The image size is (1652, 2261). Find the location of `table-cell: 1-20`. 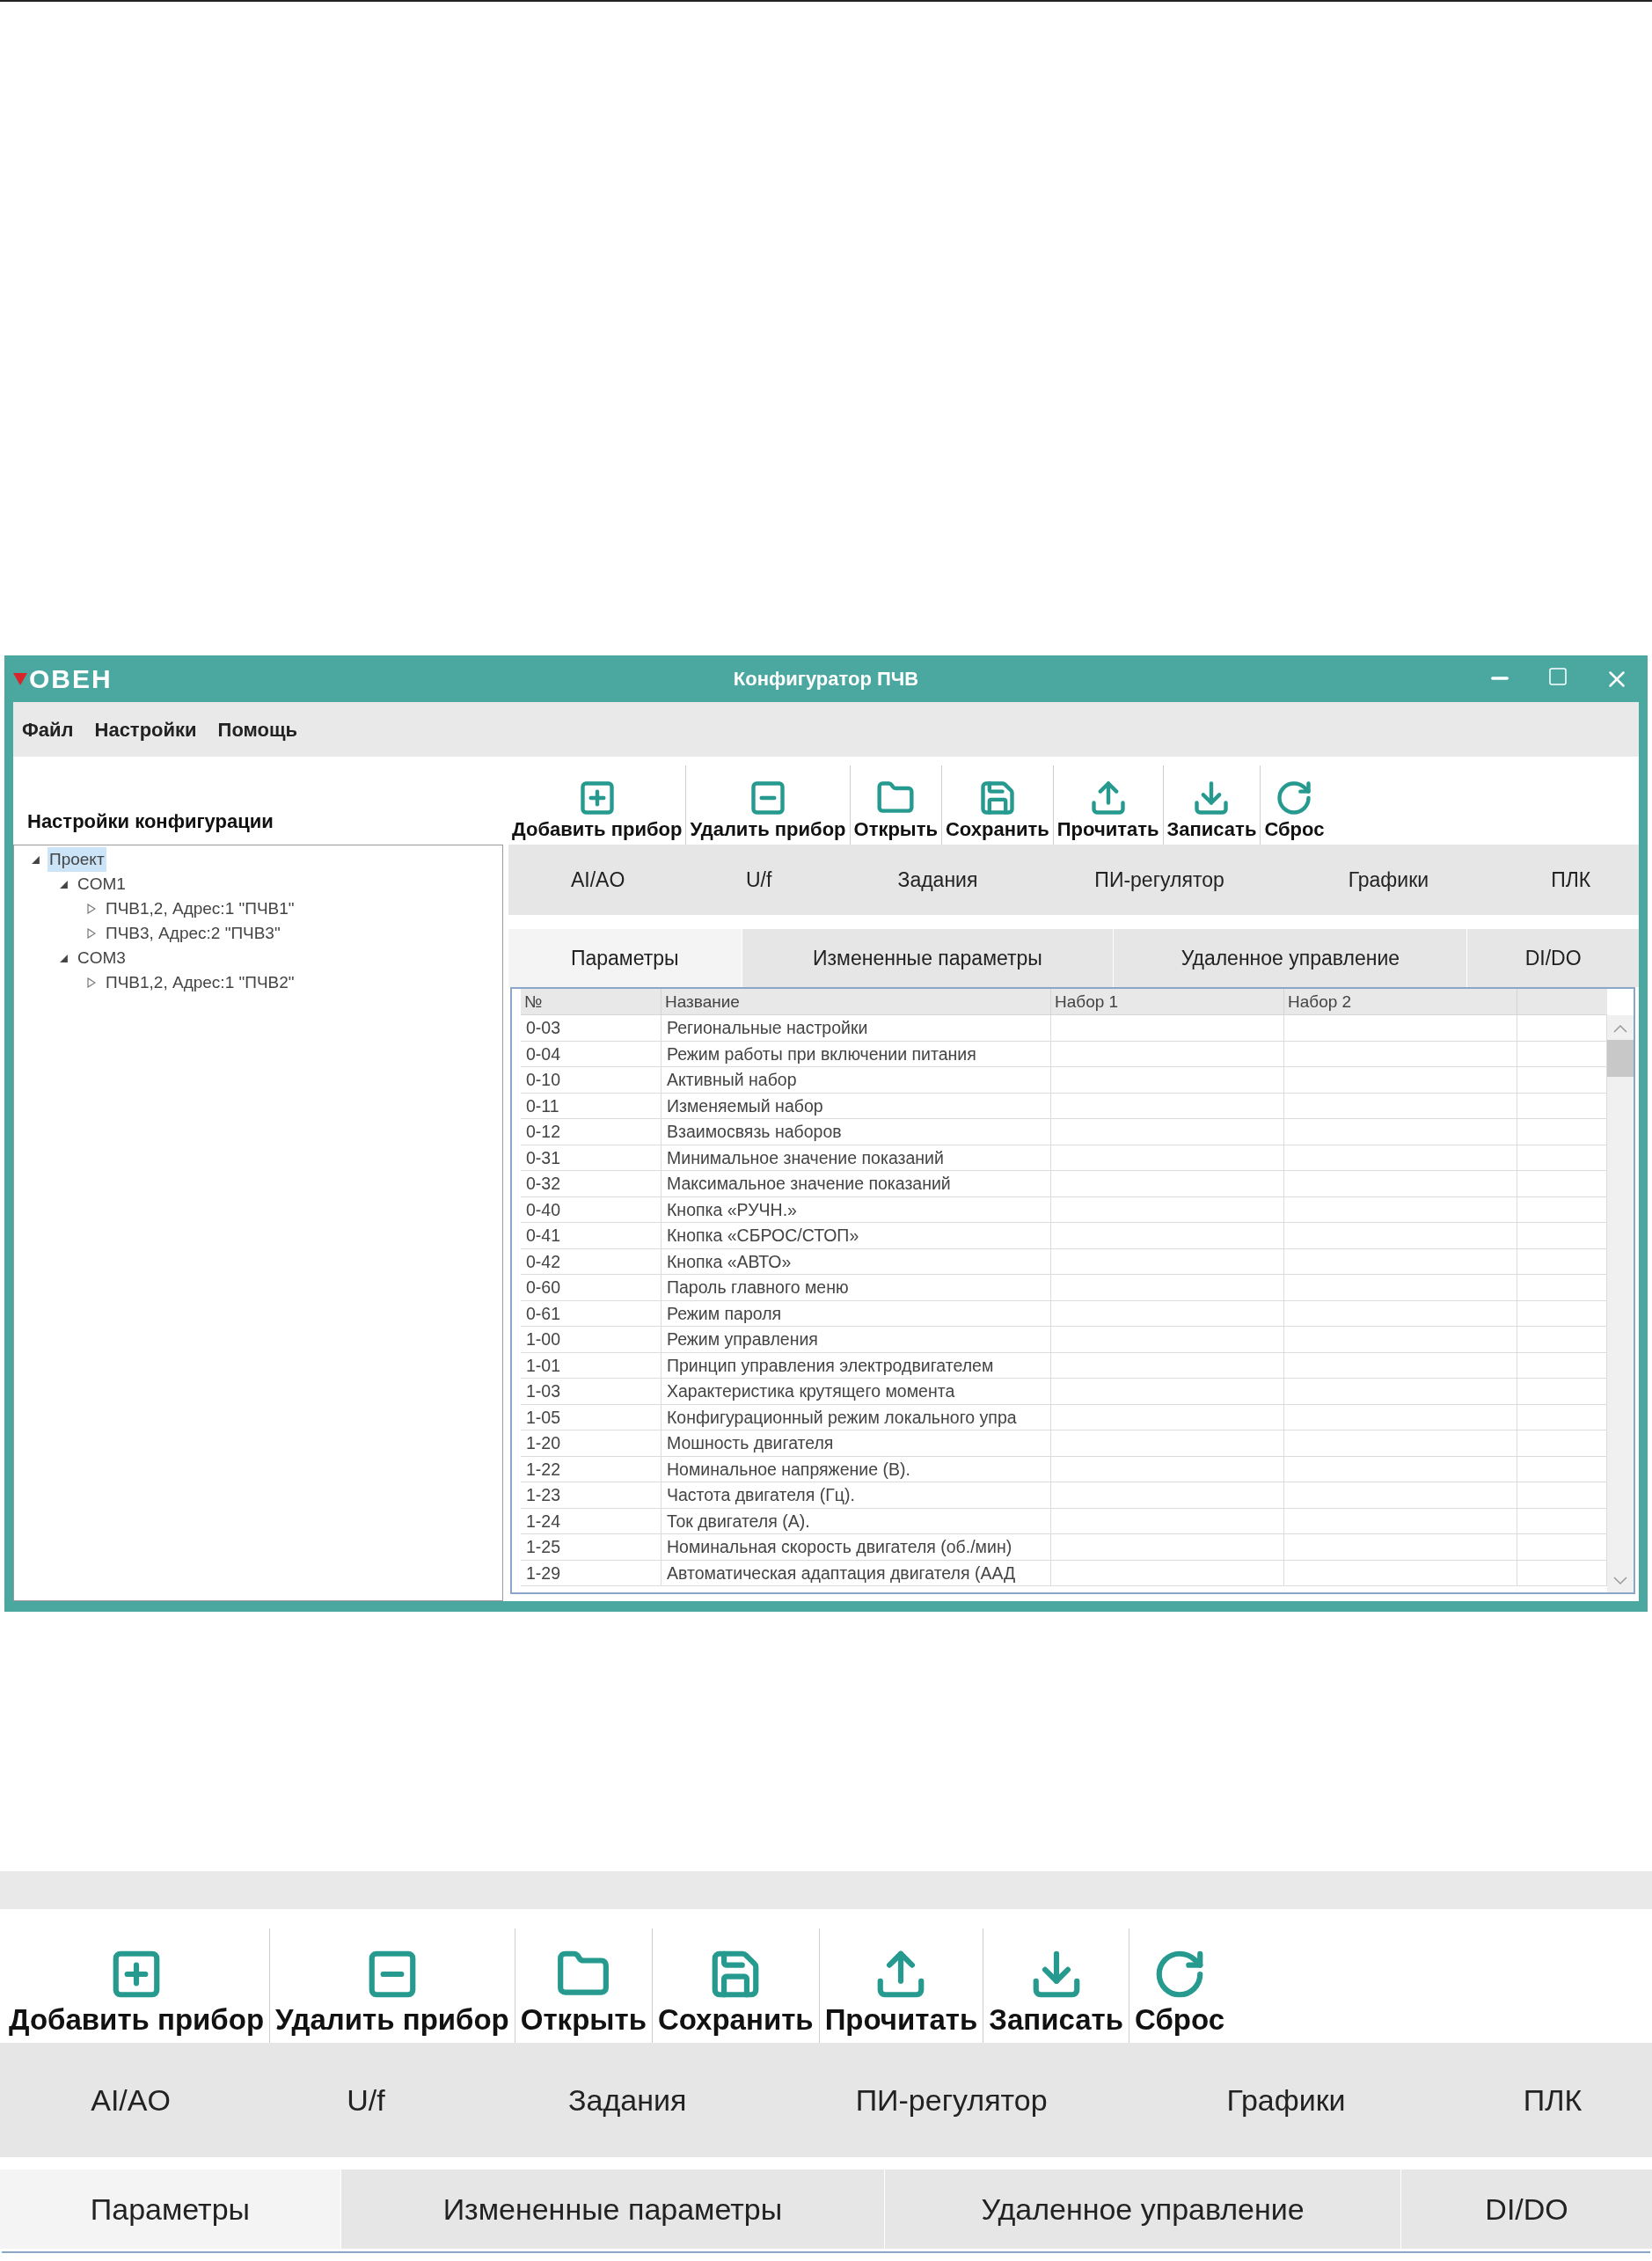

table-cell: 1-20 is located at coordinates (591, 1443).